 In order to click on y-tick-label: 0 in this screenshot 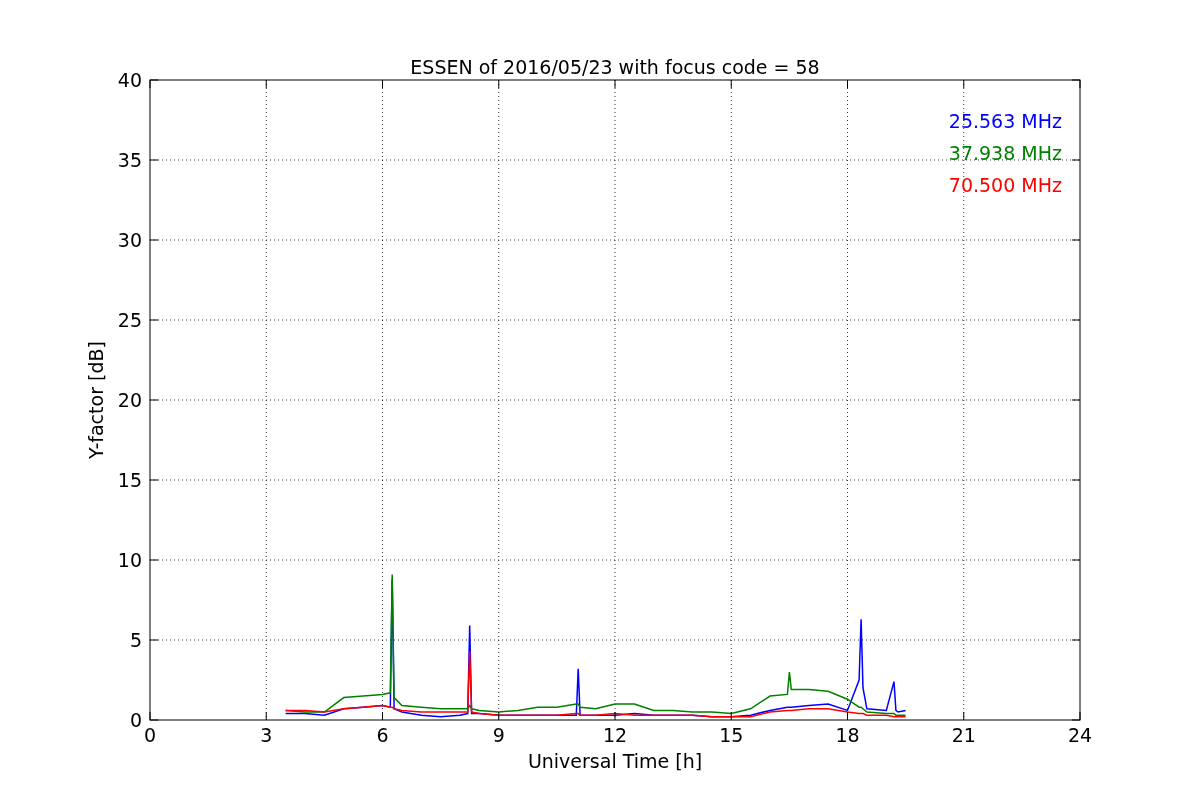, I will do `click(135, 720)`.